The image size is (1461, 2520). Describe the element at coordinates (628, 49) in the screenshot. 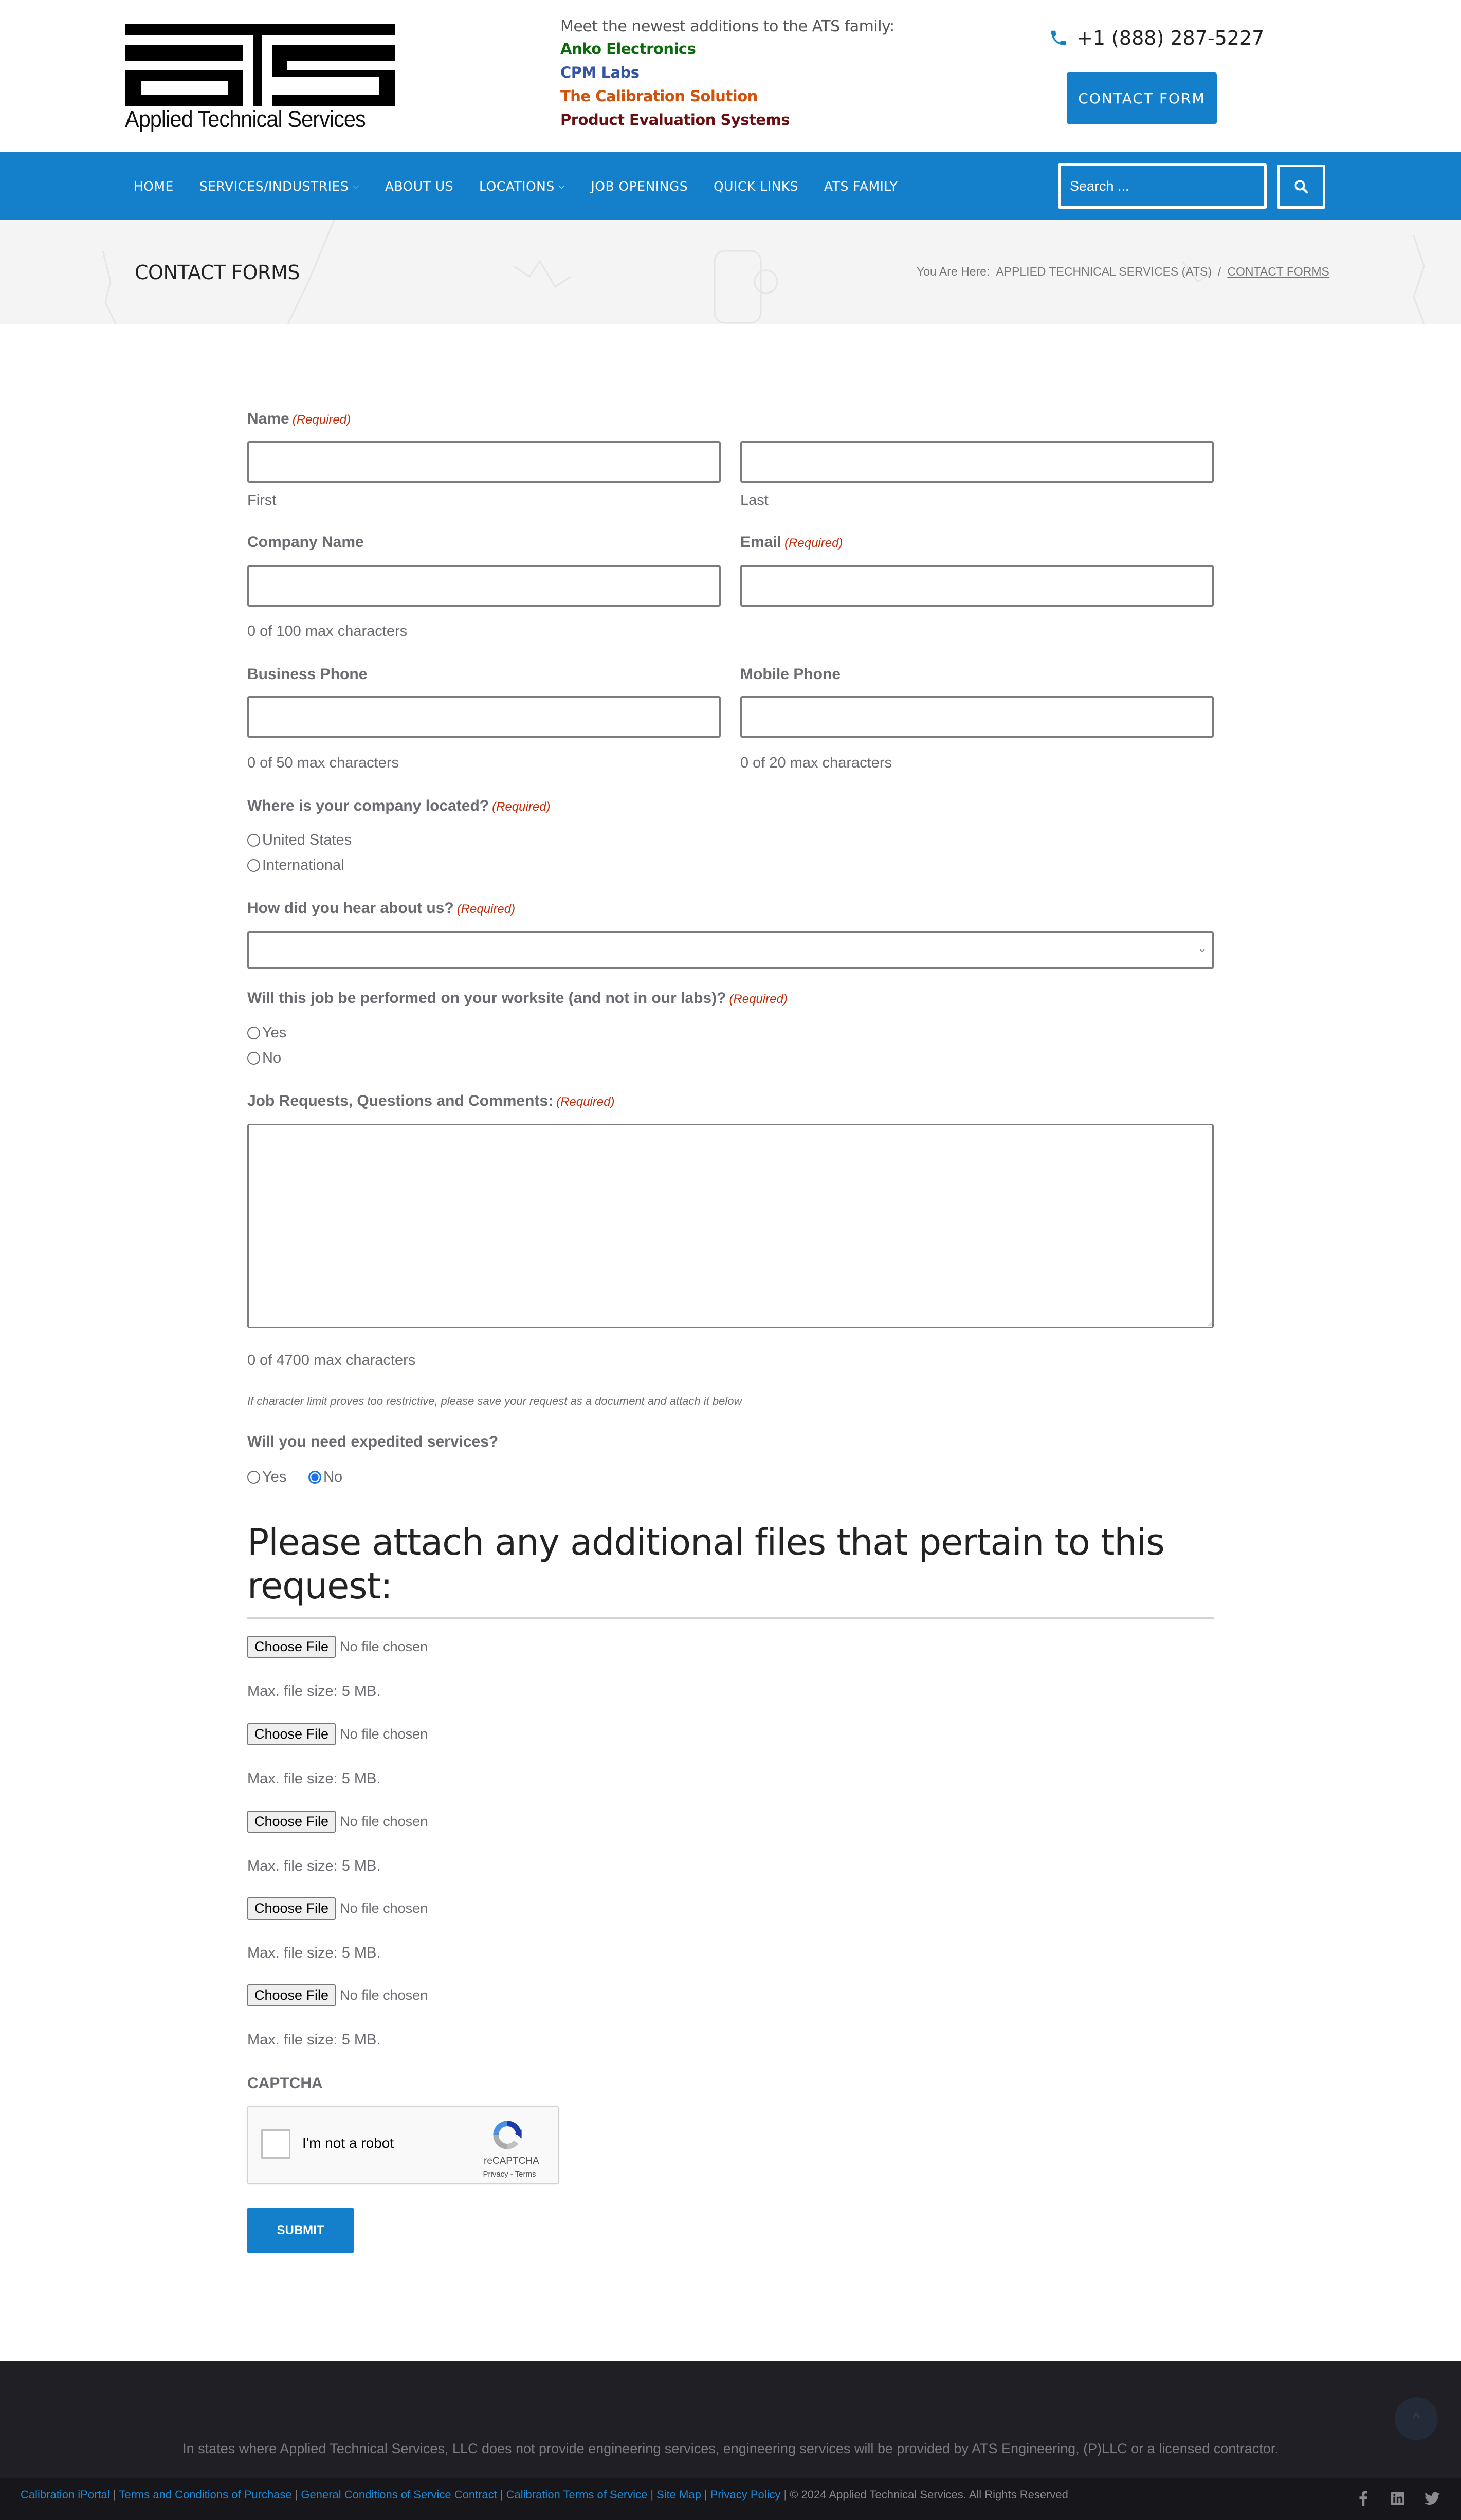

I see `family-link-anko: Anko Electronics` at that location.